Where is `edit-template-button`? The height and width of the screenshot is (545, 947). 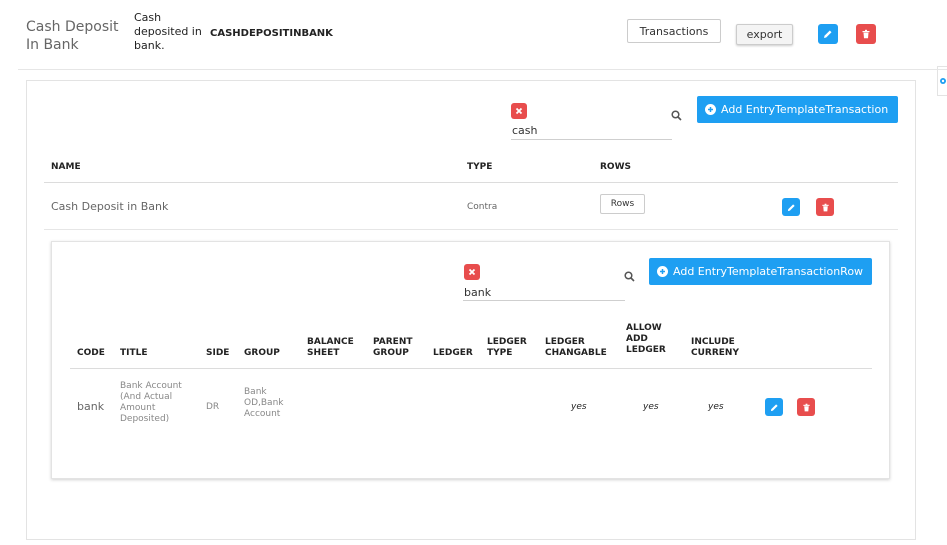 edit-template-button is located at coordinates (828, 34).